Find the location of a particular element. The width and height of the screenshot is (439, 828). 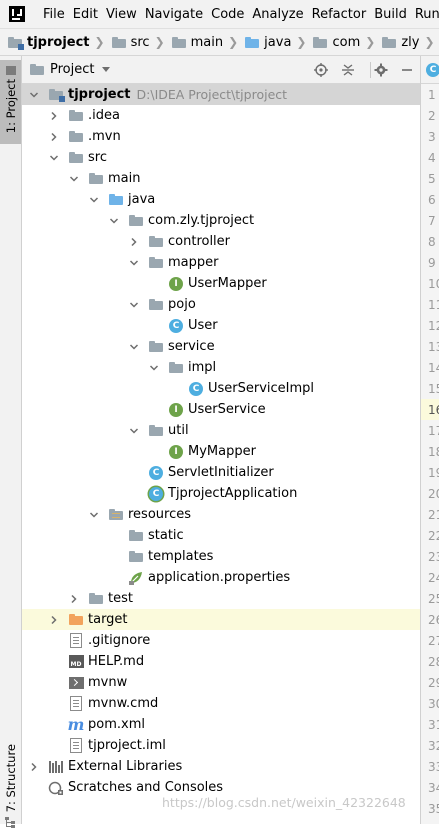

breadcrumb-item-java: java is located at coordinates (268, 42).